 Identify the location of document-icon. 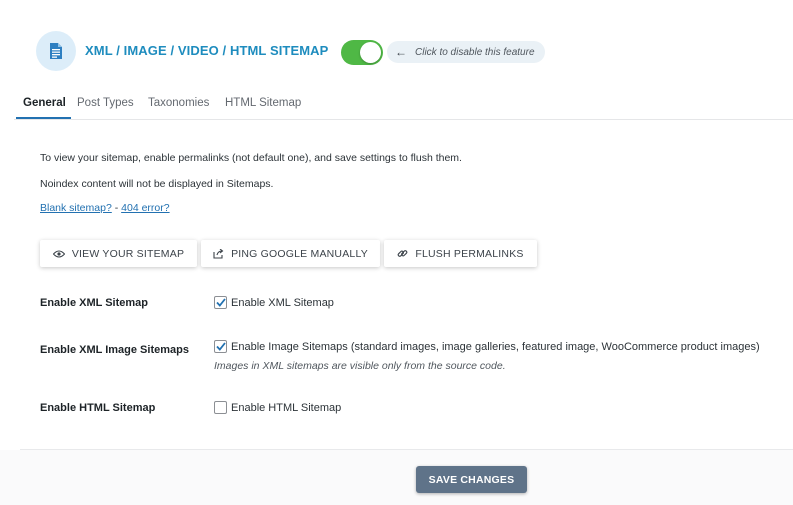
(56, 51).